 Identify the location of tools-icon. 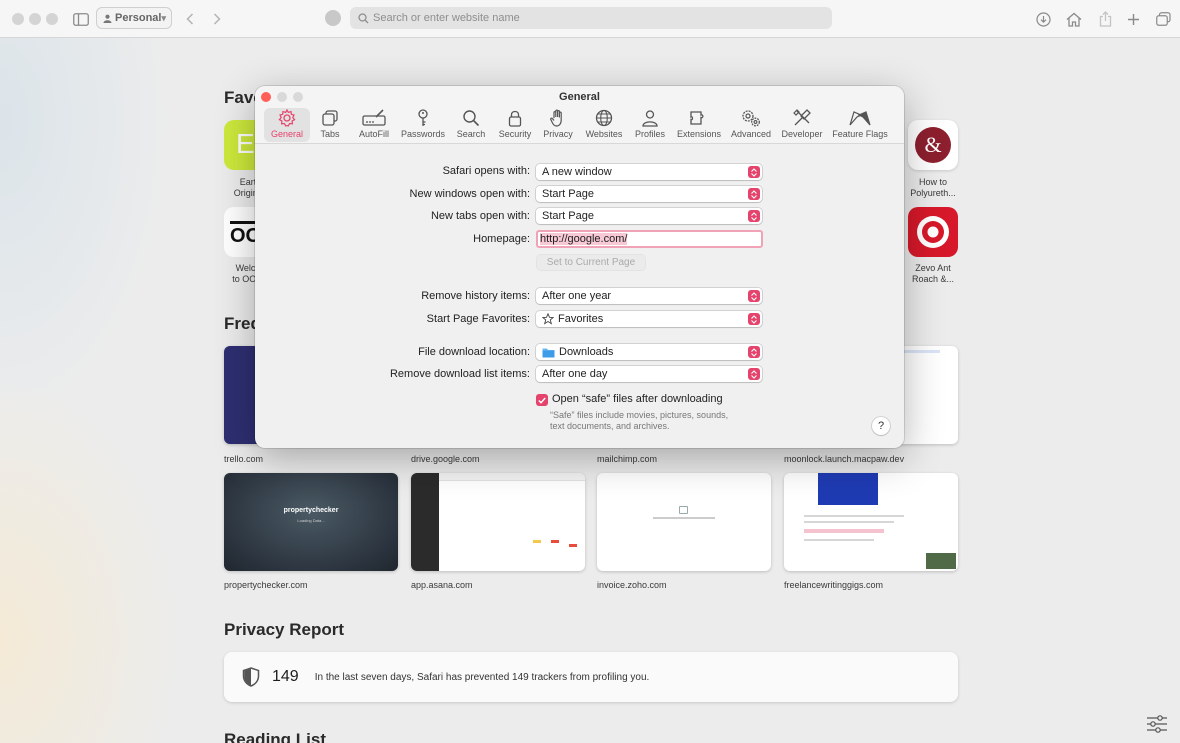
(802, 117).